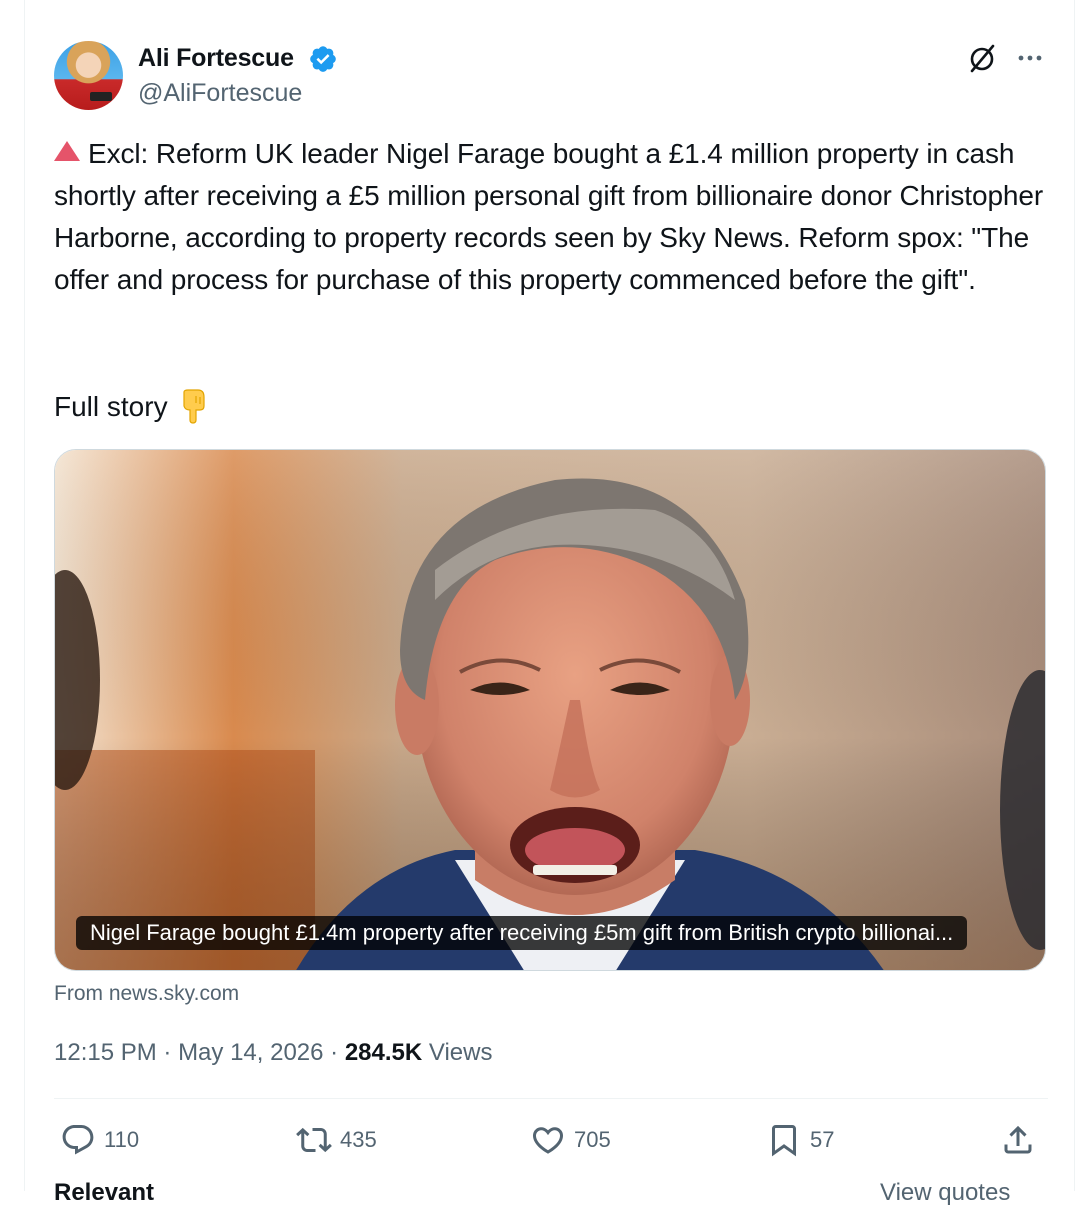  I want to click on full-story-text: Full story, so click(111, 406).